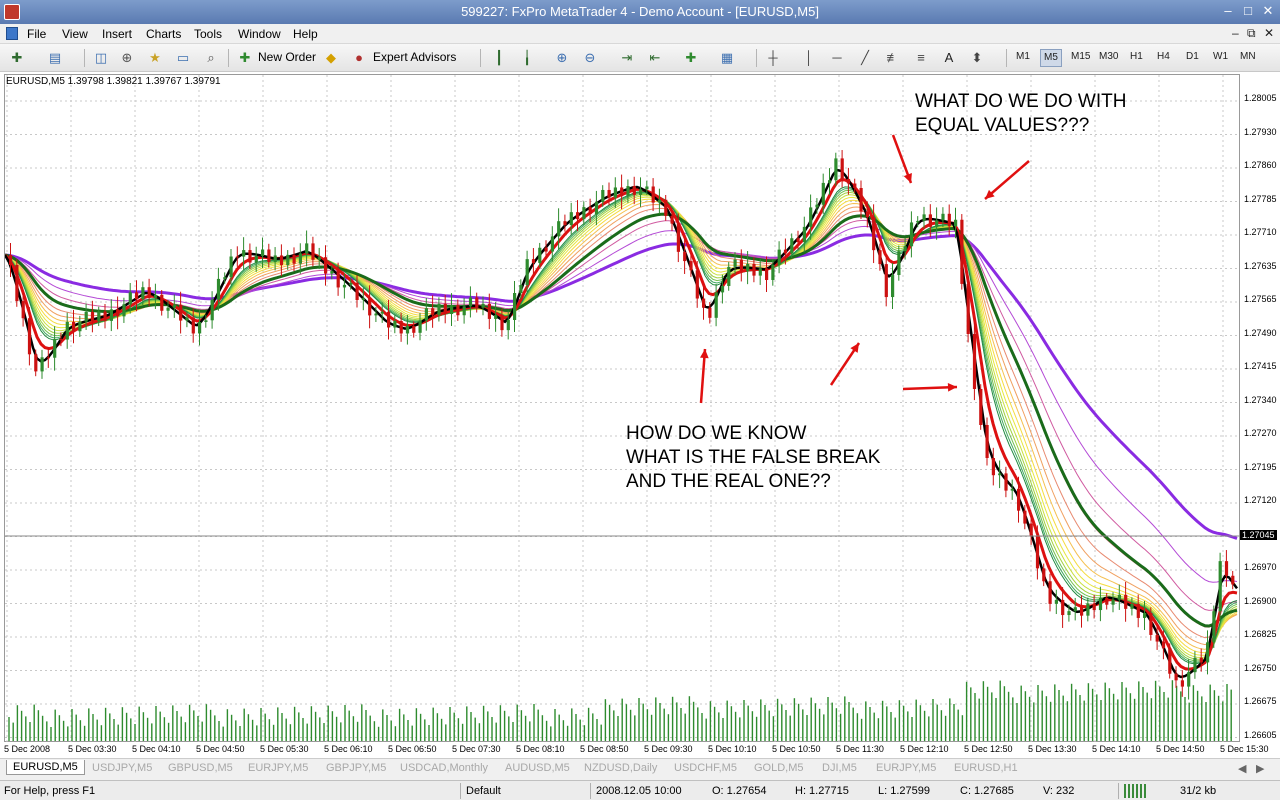 The width and height of the screenshot is (1280, 800). What do you see at coordinates (893, 58) in the screenshot?
I see `equidistant-channel-icon: ≢` at bounding box center [893, 58].